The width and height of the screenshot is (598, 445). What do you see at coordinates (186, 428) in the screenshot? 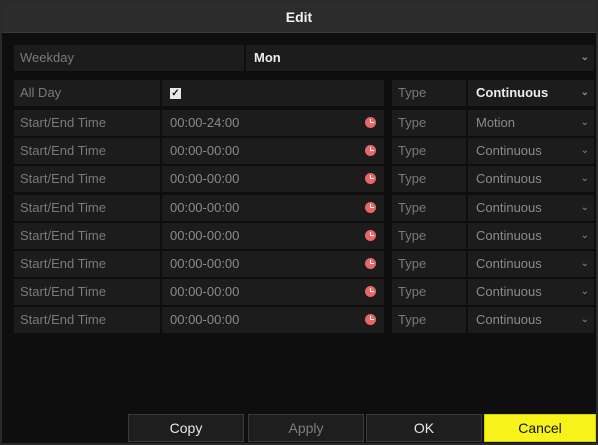
I see `copy-button: Copy` at bounding box center [186, 428].